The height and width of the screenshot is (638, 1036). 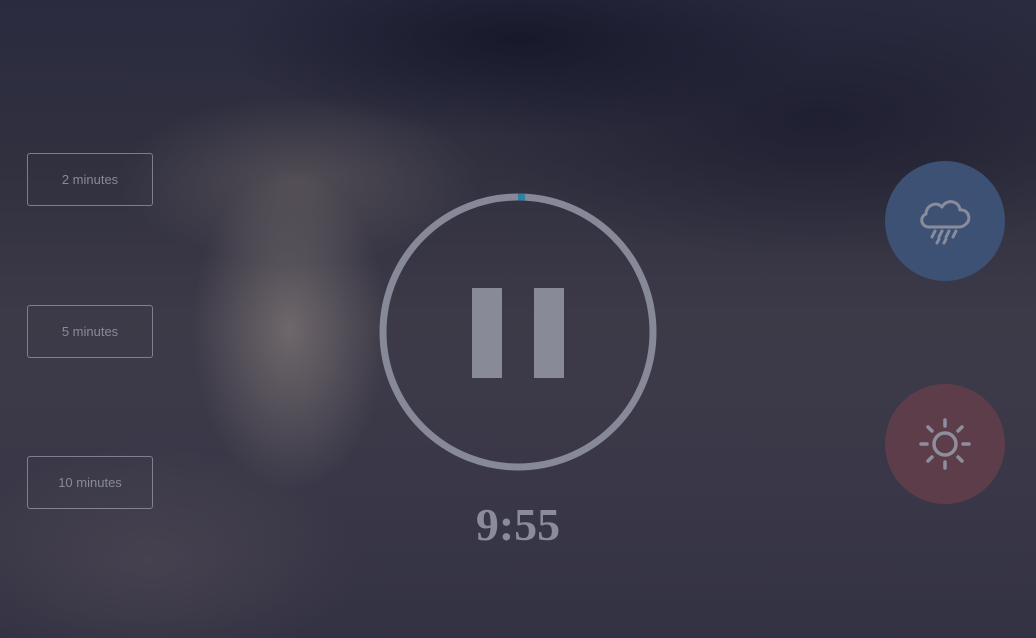 I want to click on sun-icon, so click(x=945, y=444).